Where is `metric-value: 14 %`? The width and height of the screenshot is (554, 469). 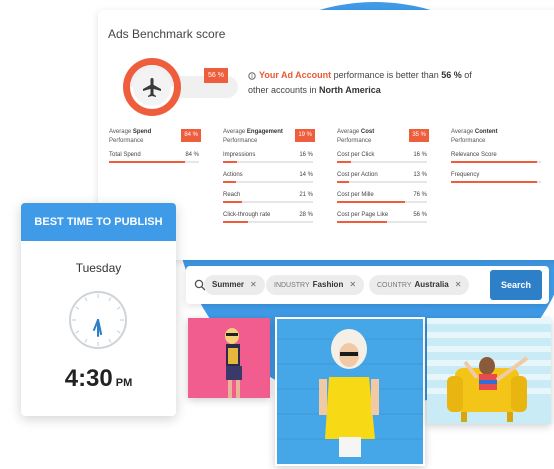 metric-value: 14 % is located at coordinates (306, 175).